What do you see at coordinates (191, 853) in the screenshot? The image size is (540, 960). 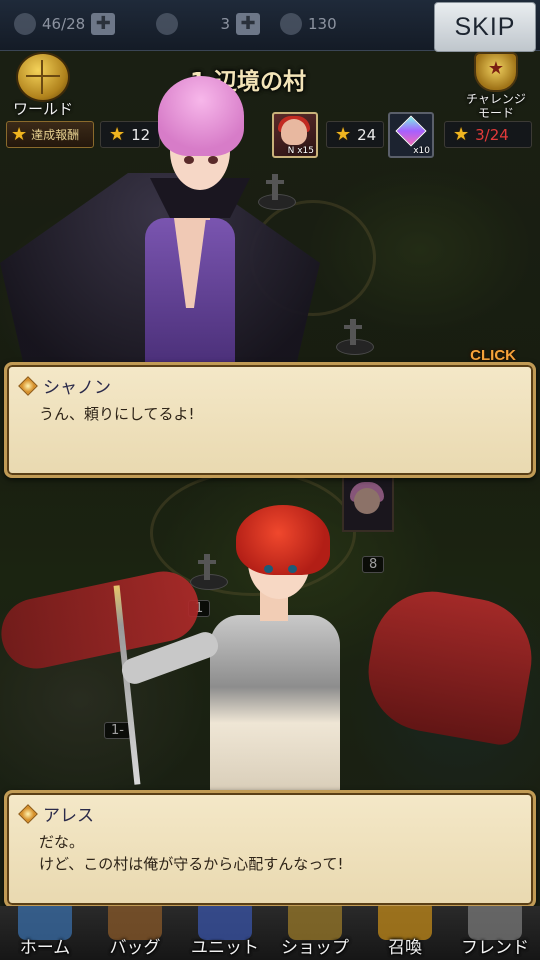 I see `dialog-text: だな。 けど、この村は俺が守るから心配すんなって!` at bounding box center [191, 853].